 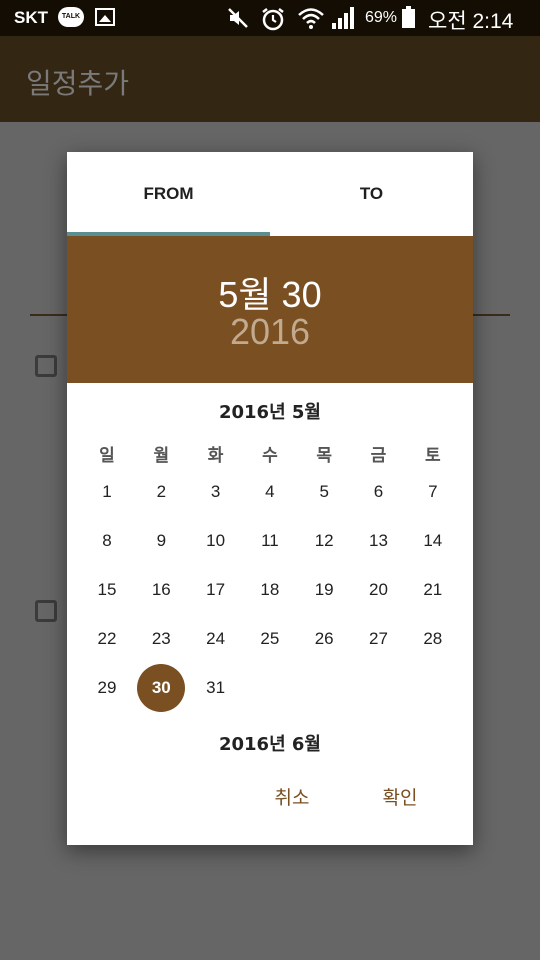 I want to click on calendar-day-number: 6, so click(x=378, y=491).